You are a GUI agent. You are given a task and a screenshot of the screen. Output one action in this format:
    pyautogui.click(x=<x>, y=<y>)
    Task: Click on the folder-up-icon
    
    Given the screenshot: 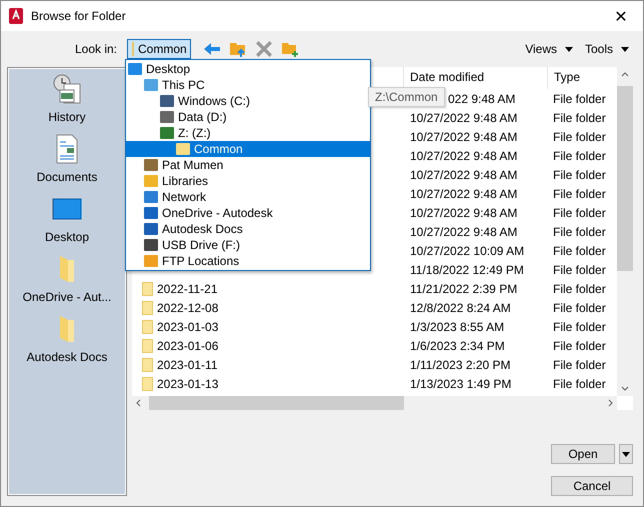 What is the action you would take?
    pyautogui.click(x=238, y=49)
    